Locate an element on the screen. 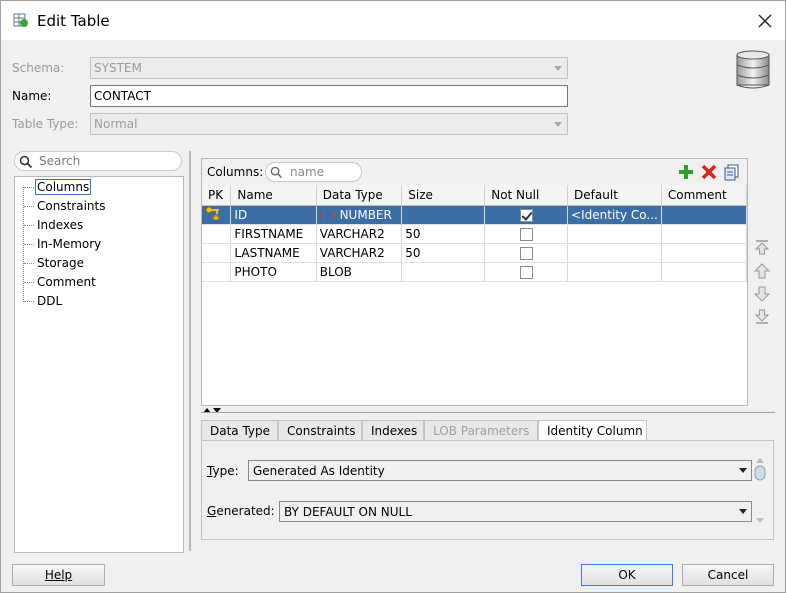 Image resolution: width=786 pixels, height=593 pixels. header-data-type: Data Type is located at coordinates (359, 195).